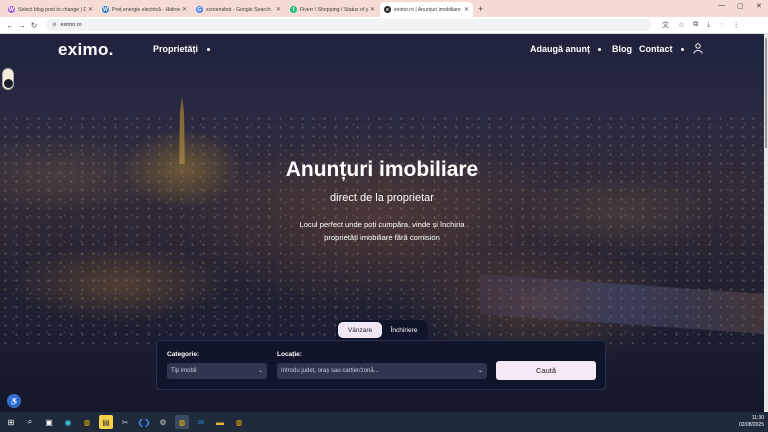 The image size is (768, 432). I want to click on tab-title: screenshot - Google Search, so click(238, 9).